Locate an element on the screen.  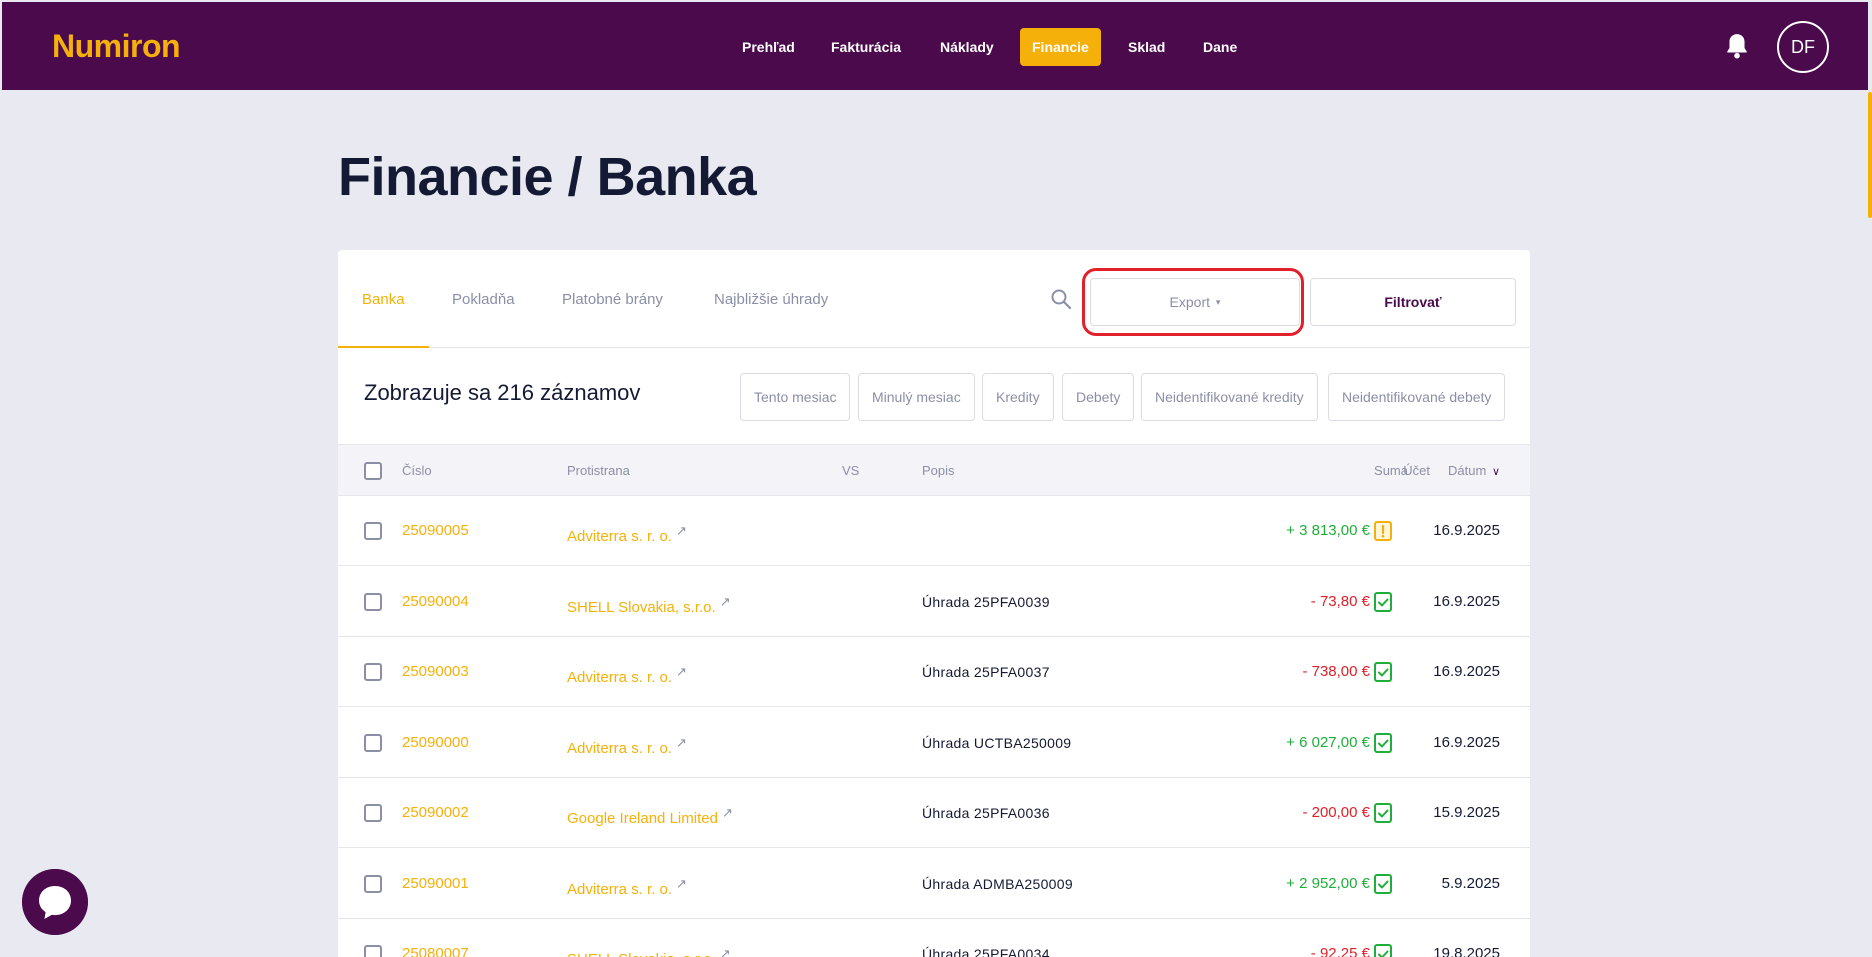
export-highlight-annotation is located at coordinates (1193, 302).